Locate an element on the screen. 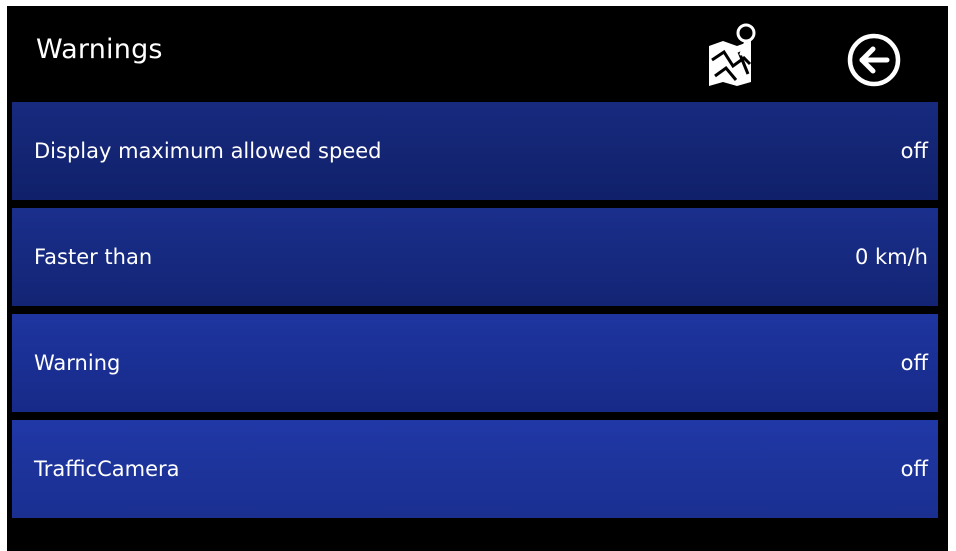  back-arrow-icon is located at coordinates (874, 60).